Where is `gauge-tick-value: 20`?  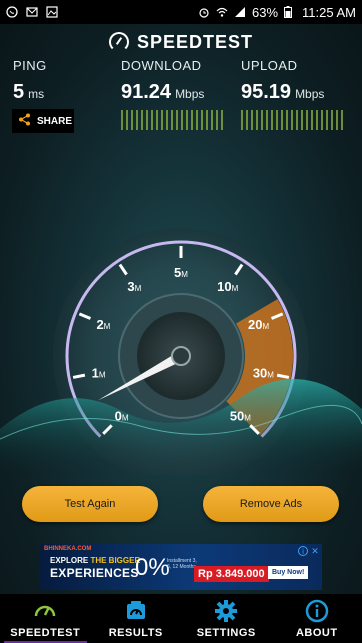 gauge-tick-value: 20 is located at coordinates (255, 324).